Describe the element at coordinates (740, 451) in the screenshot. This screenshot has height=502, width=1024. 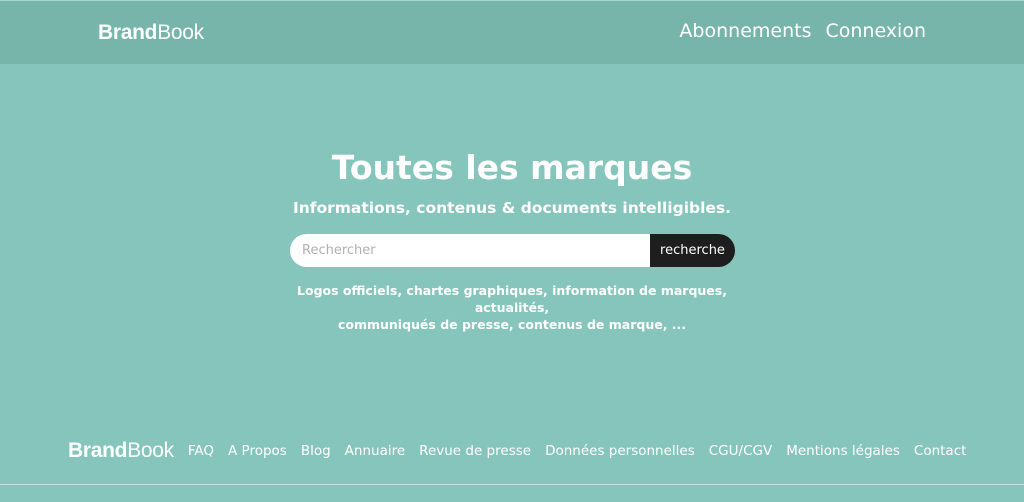
I see `footer-link-cgu-cgv: CGU/CGV` at that location.